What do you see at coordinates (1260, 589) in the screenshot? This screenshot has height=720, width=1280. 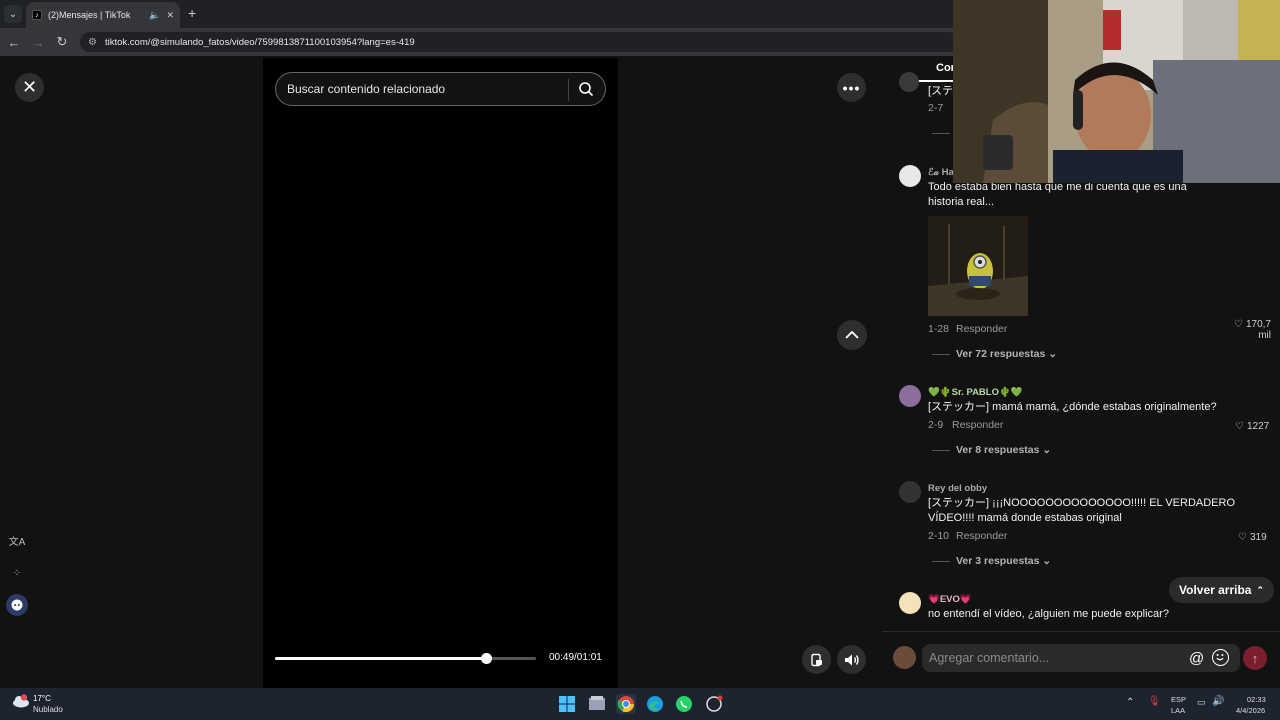 I see `double-chevron-up-icon: ⌃` at bounding box center [1260, 589].